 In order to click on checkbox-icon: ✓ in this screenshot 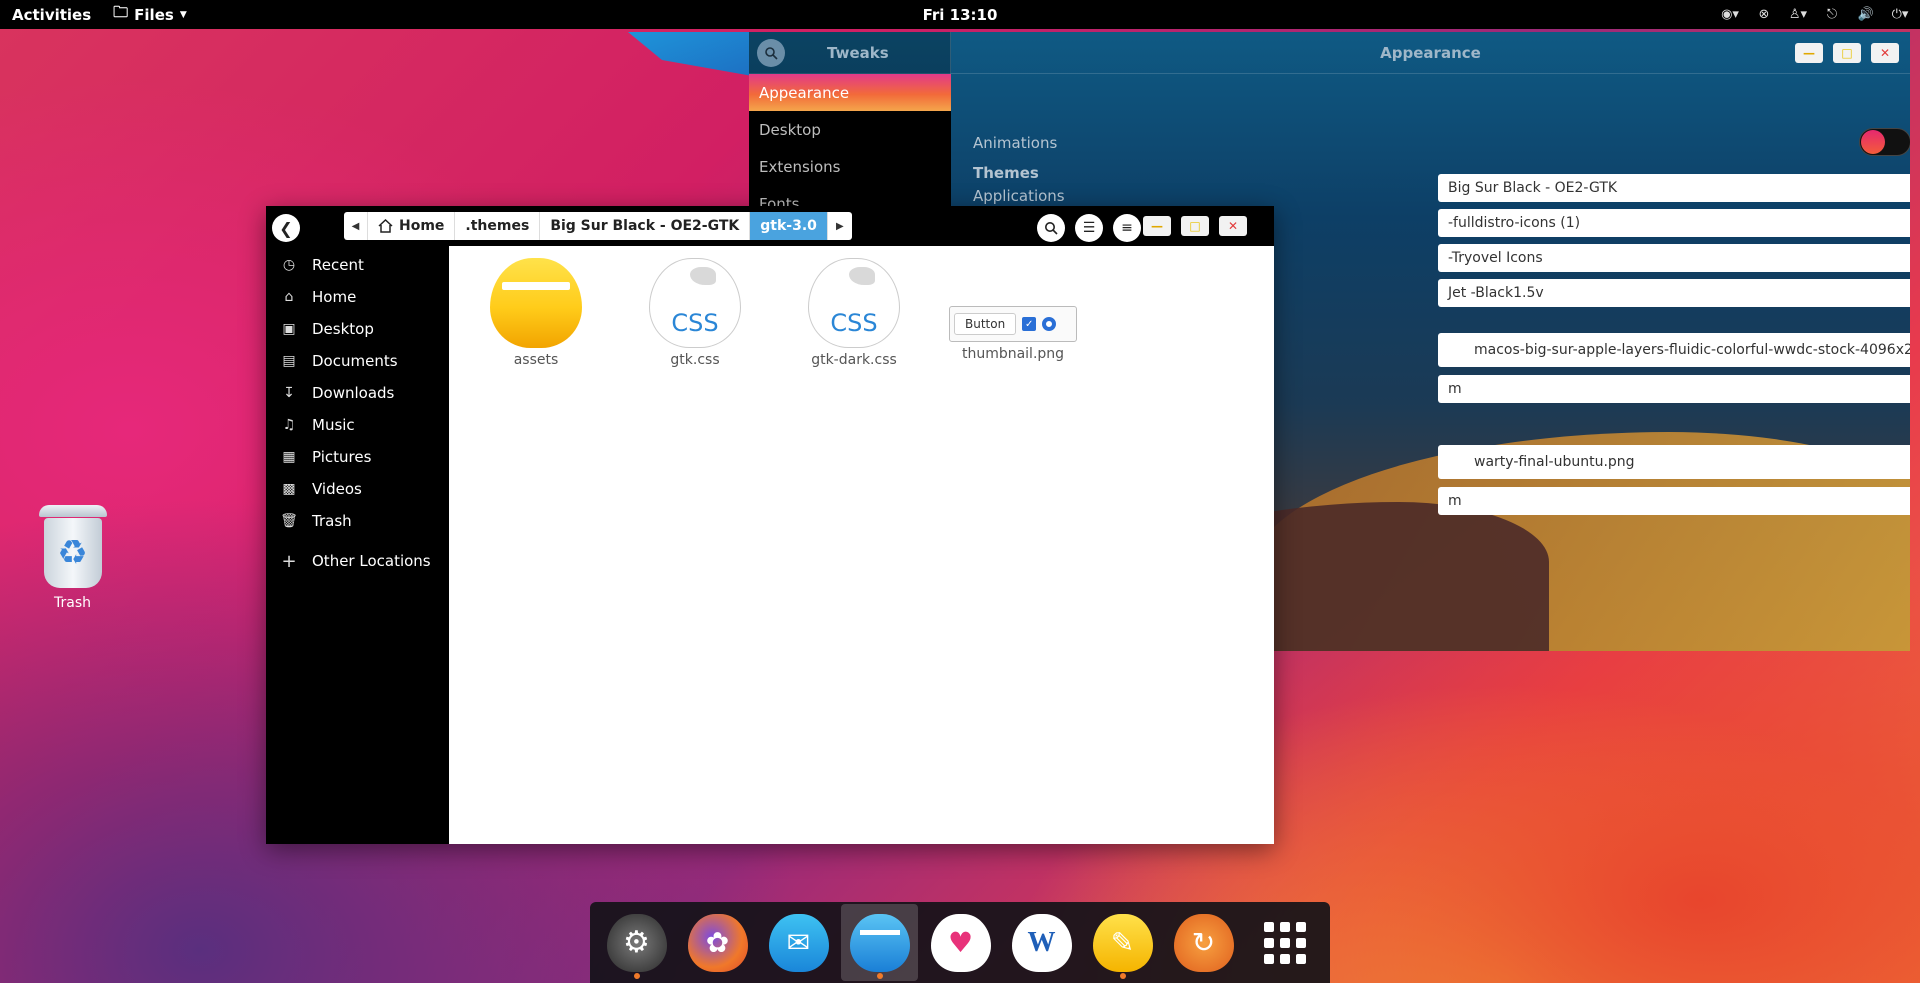, I will do `click(1029, 324)`.